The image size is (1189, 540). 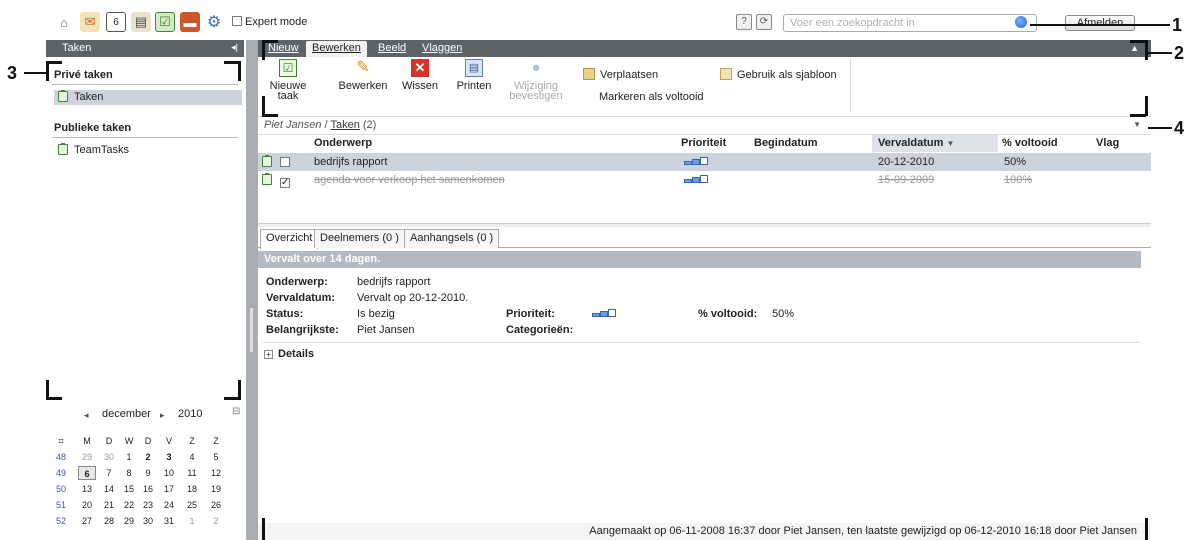 I want to click on calendar-day: 11, so click(x=192, y=473).